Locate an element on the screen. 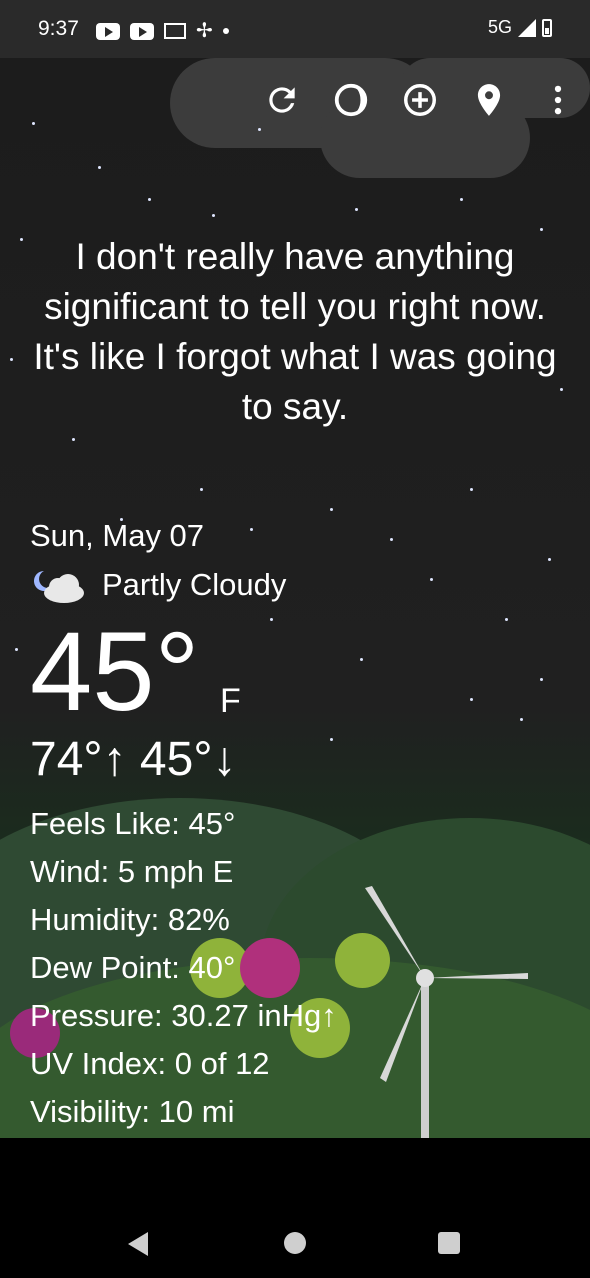 This screenshot has height=1278, width=590. status-time: 9:37 is located at coordinates (58, 28).